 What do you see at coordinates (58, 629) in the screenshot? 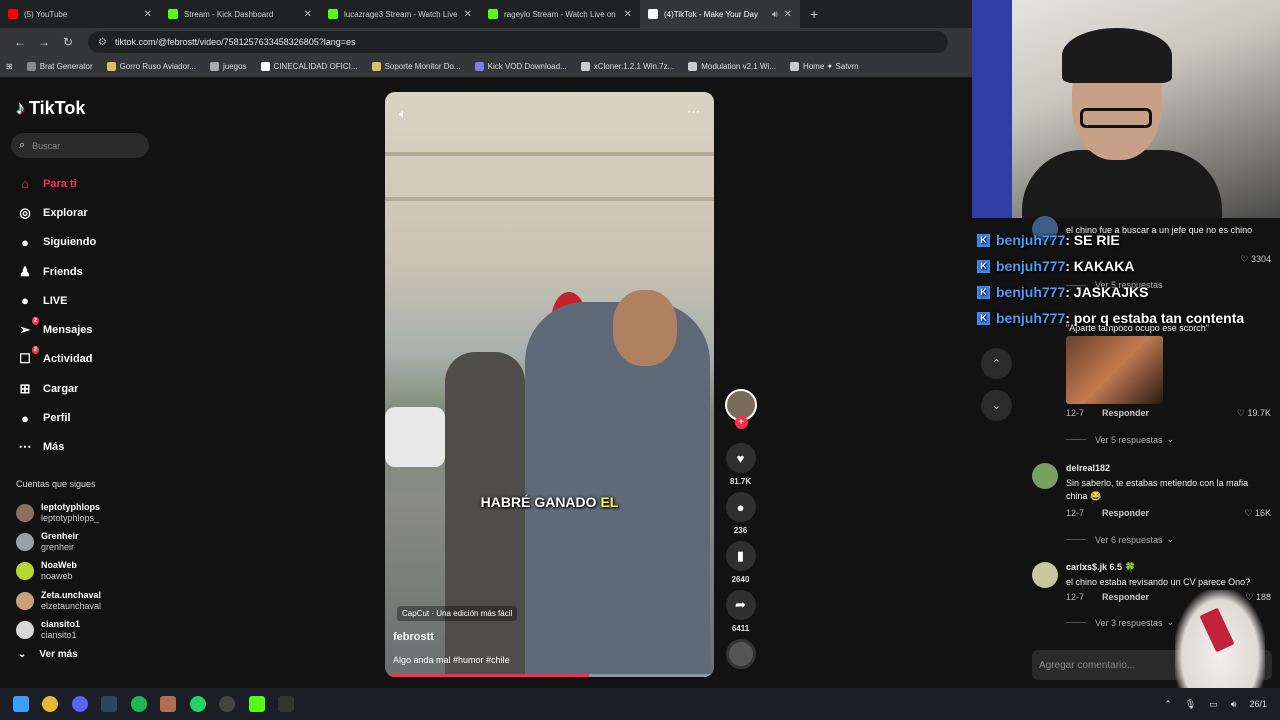
I see `following-item: ciansito1 ciansito1` at bounding box center [58, 629].